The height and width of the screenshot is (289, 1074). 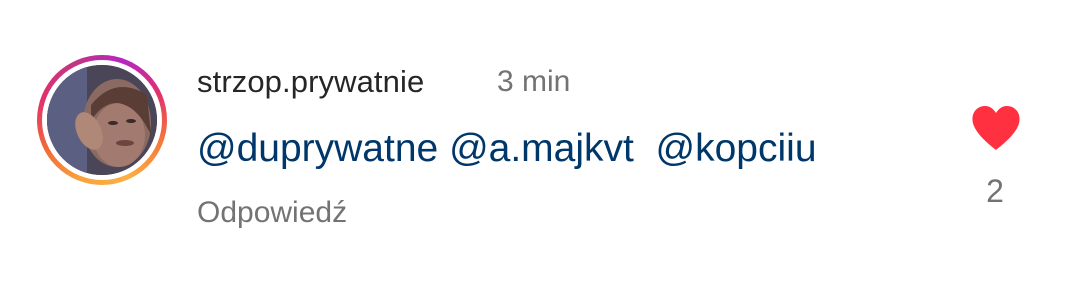 I want to click on story-ring-avatar, so click(x=102, y=120).